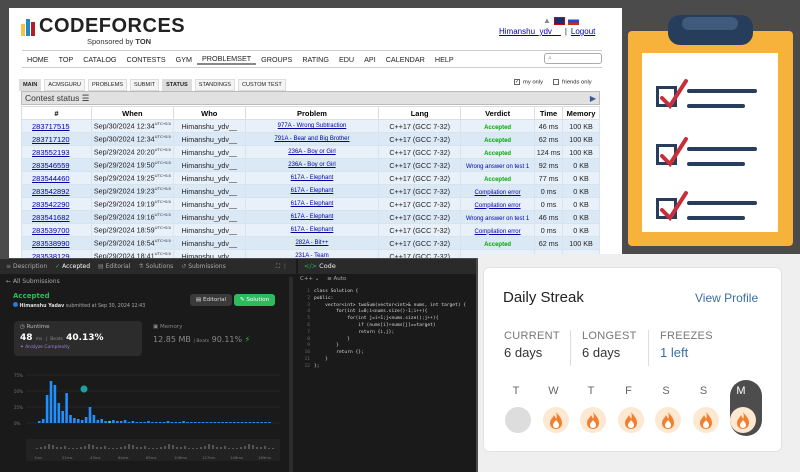  Describe the element at coordinates (56, 230) in the screenshot. I see `submission-id-link: 283539700` at that location.